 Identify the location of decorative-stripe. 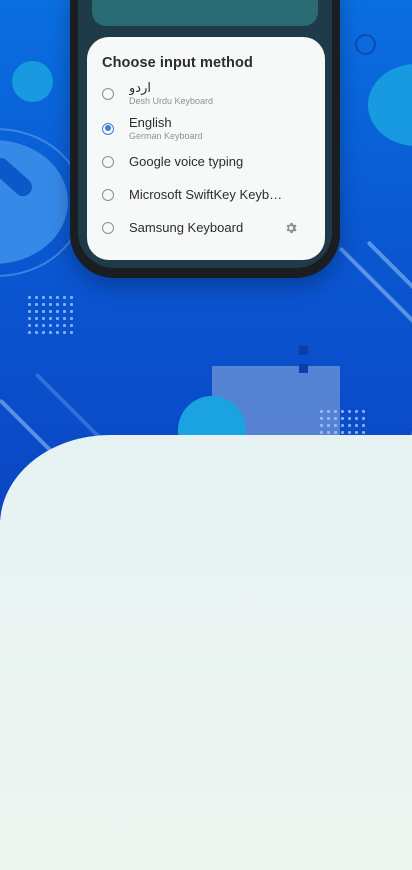
(375, 294).